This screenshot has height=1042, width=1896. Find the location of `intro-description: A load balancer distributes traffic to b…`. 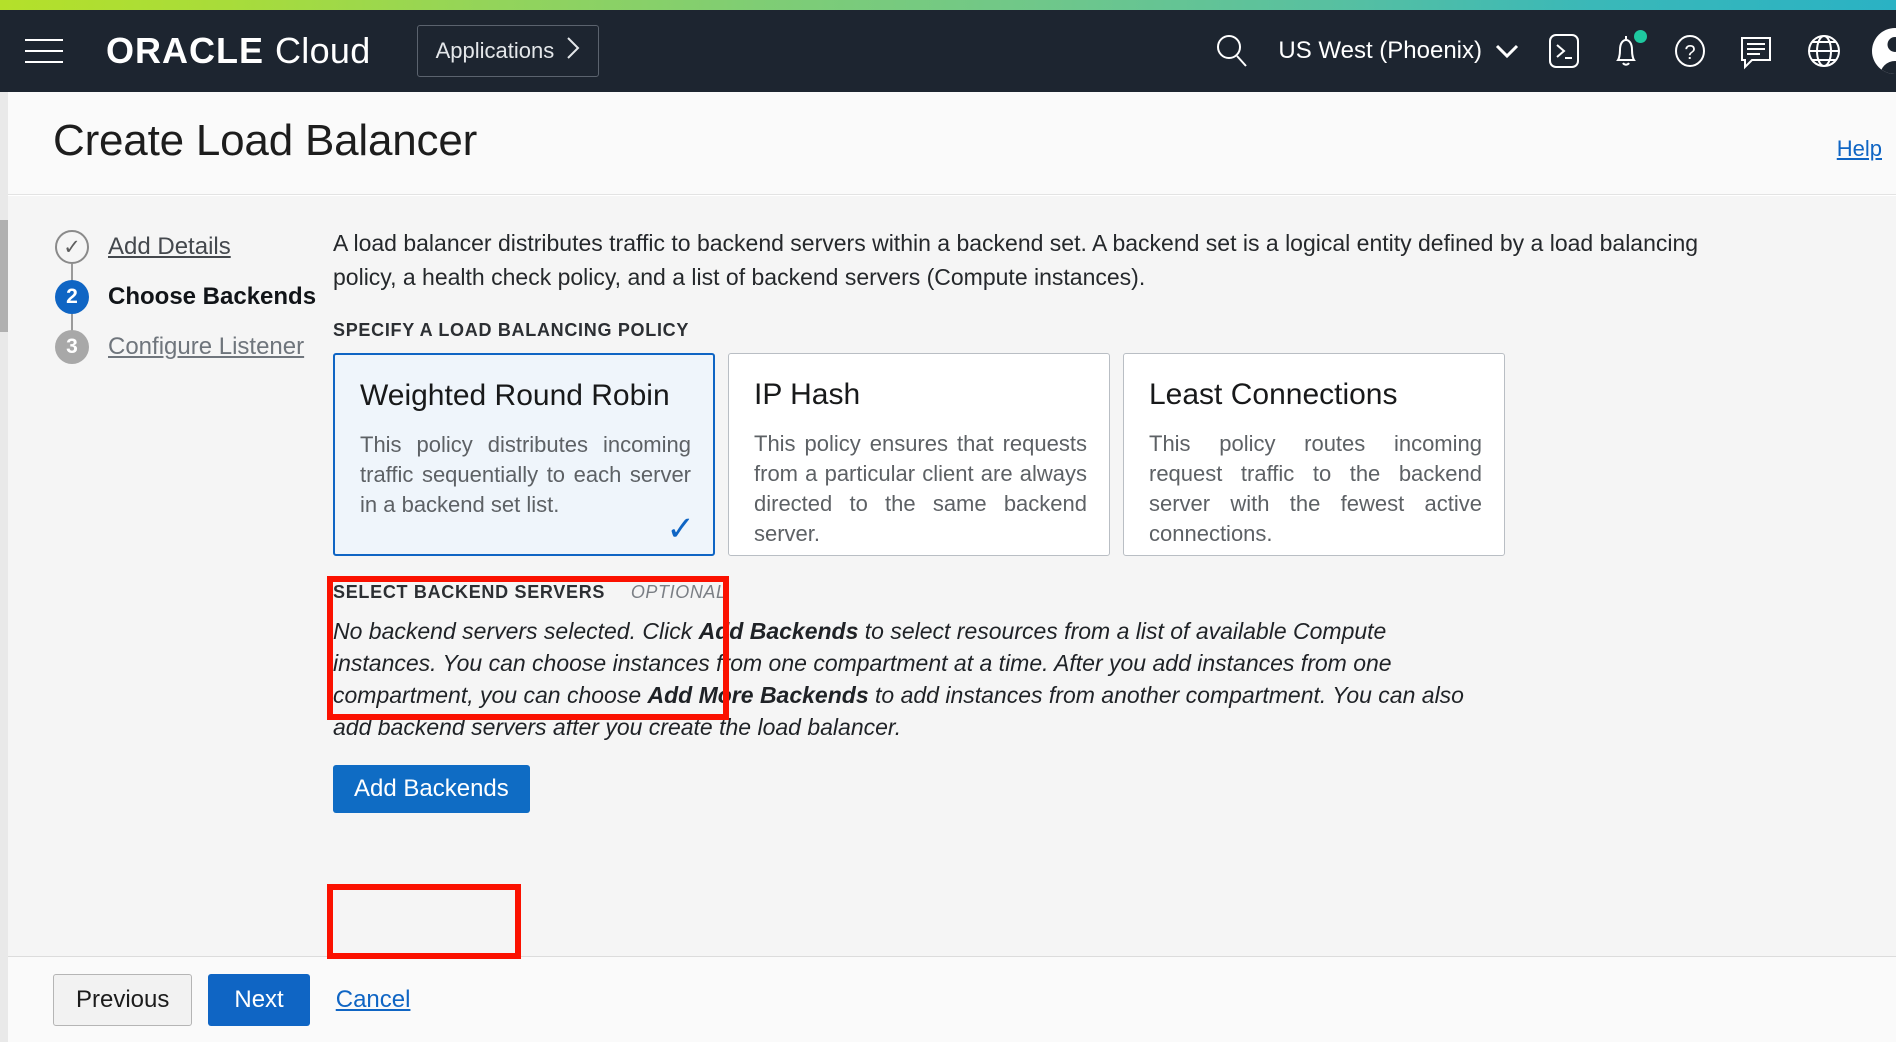

intro-description: A load balancer distributes traffic to b… is located at coordinates (1016, 260).